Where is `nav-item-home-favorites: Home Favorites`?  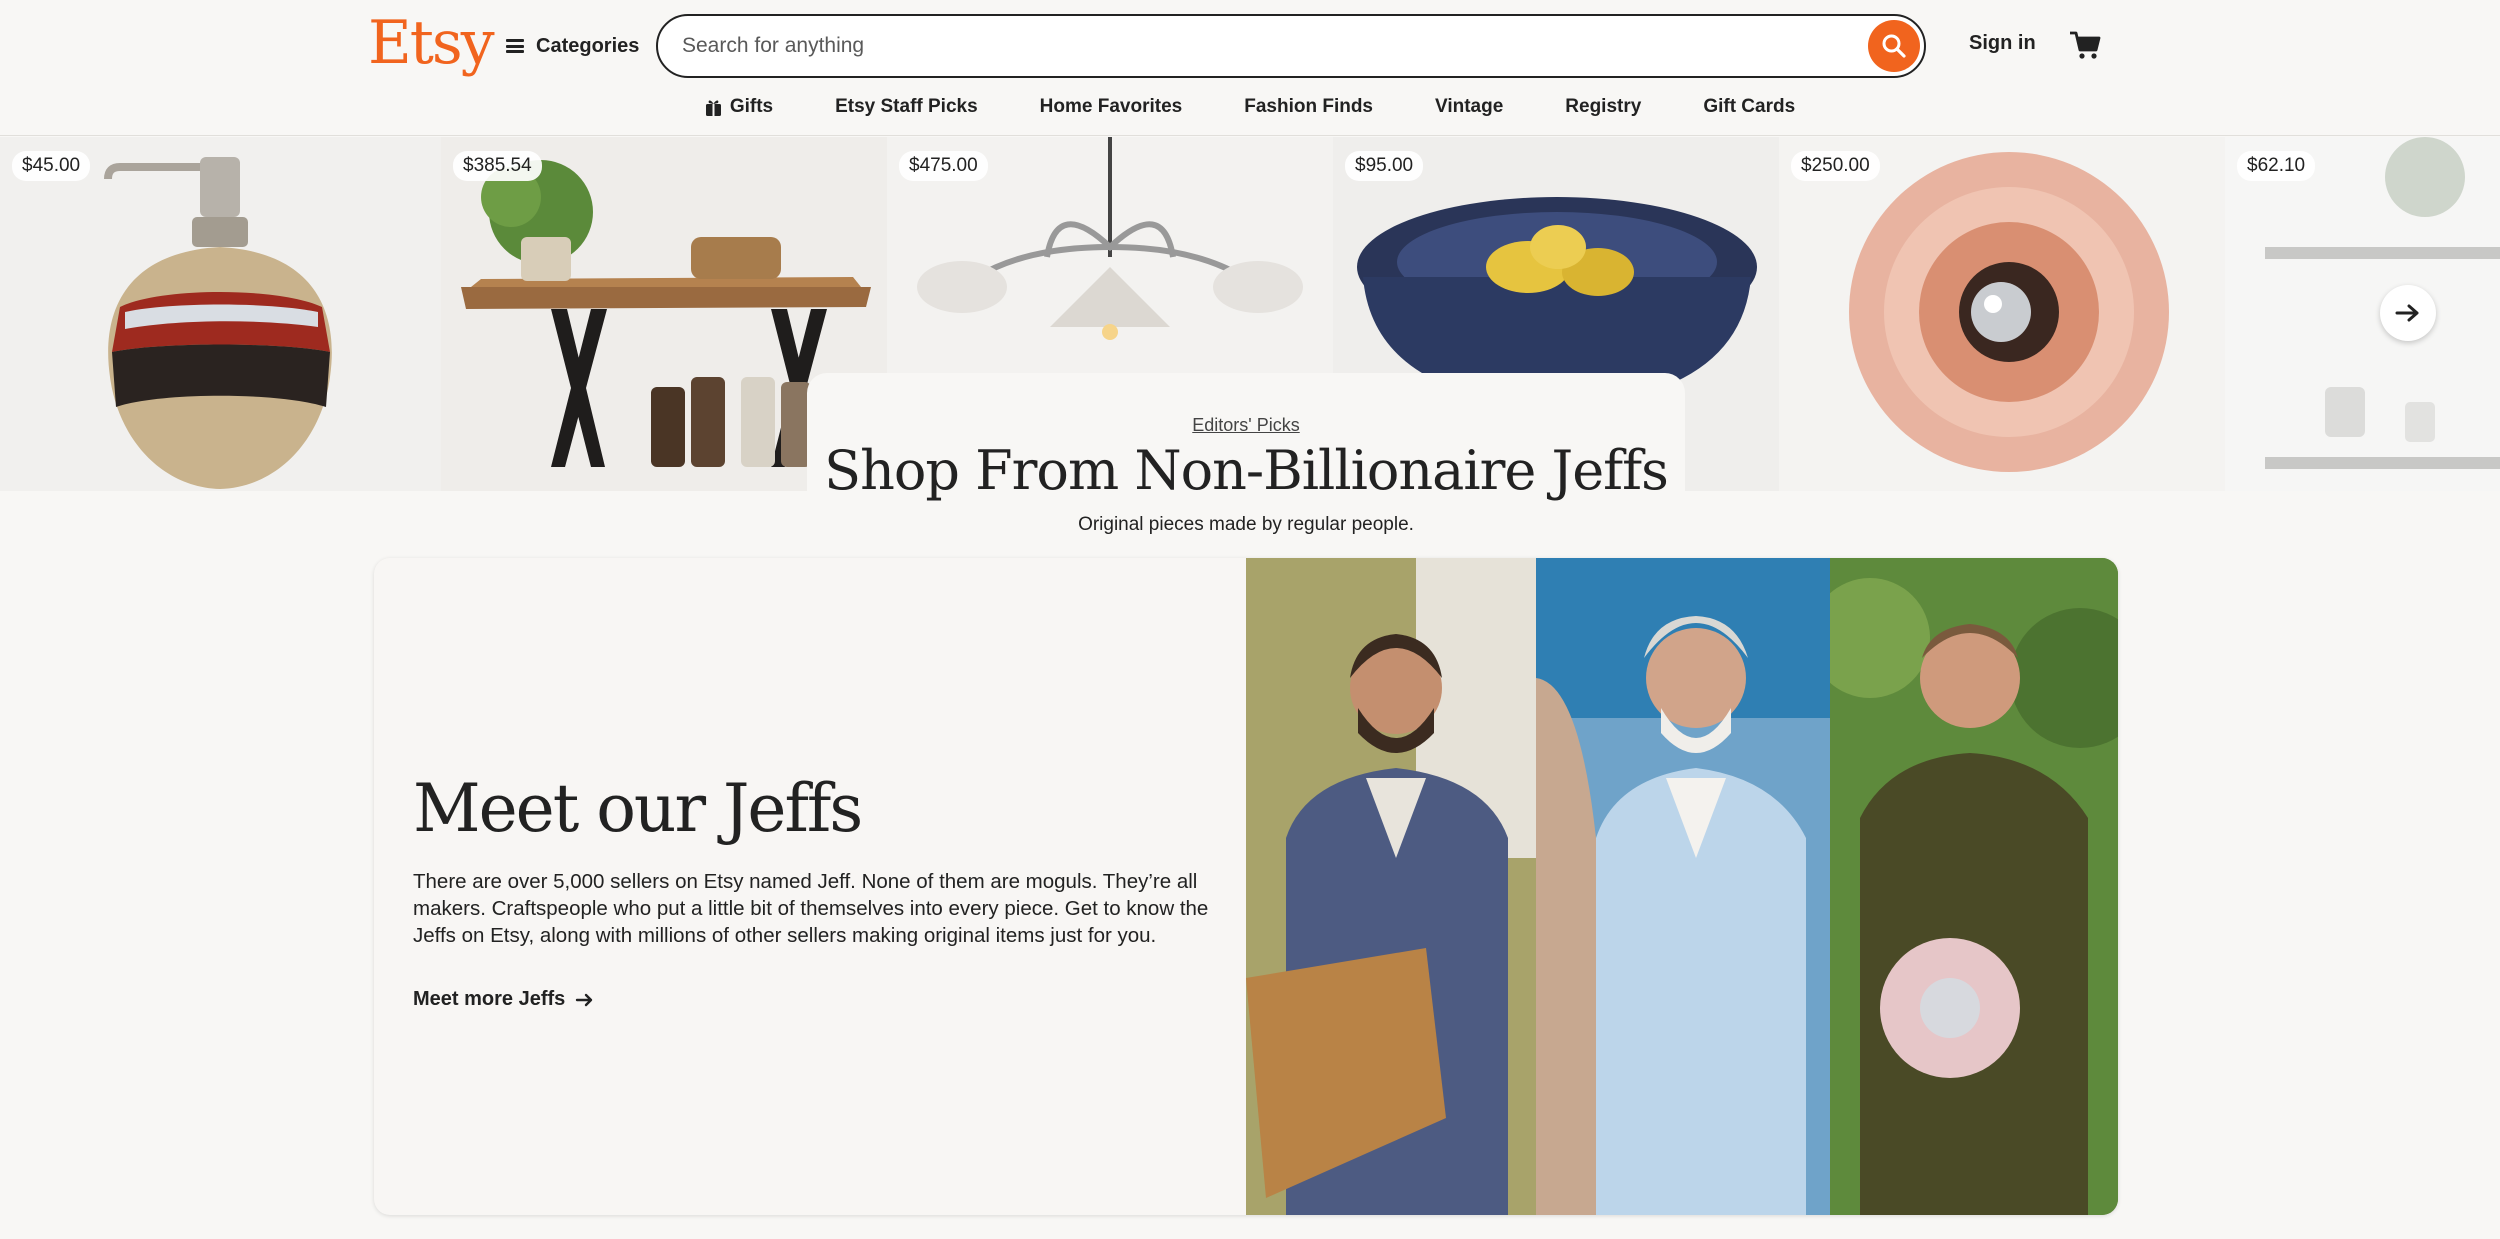
nav-item-home-favorites: Home Favorites is located at coordinates (1111, 107).